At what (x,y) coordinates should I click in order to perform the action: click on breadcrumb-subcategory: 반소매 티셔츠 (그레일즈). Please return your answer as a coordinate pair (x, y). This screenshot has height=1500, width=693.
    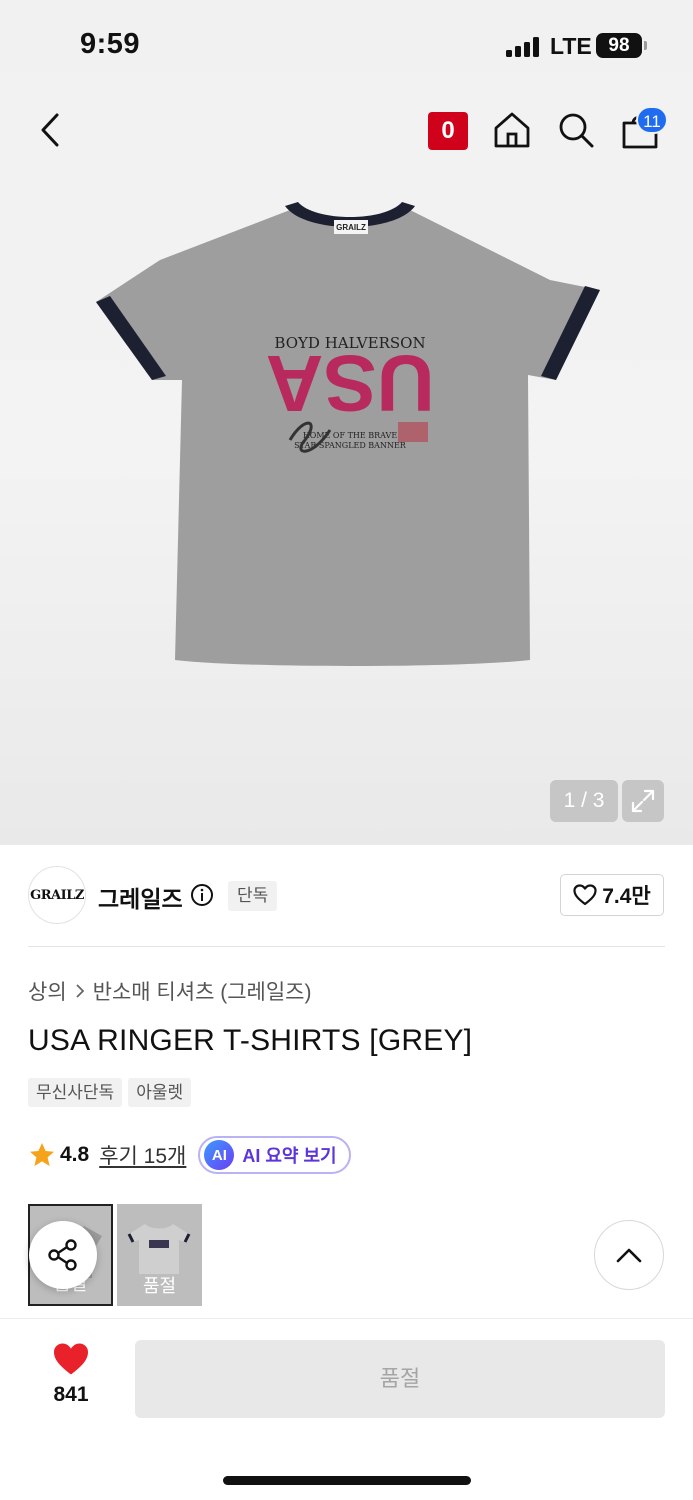
    Looking at the image, I should click on (202, 991).